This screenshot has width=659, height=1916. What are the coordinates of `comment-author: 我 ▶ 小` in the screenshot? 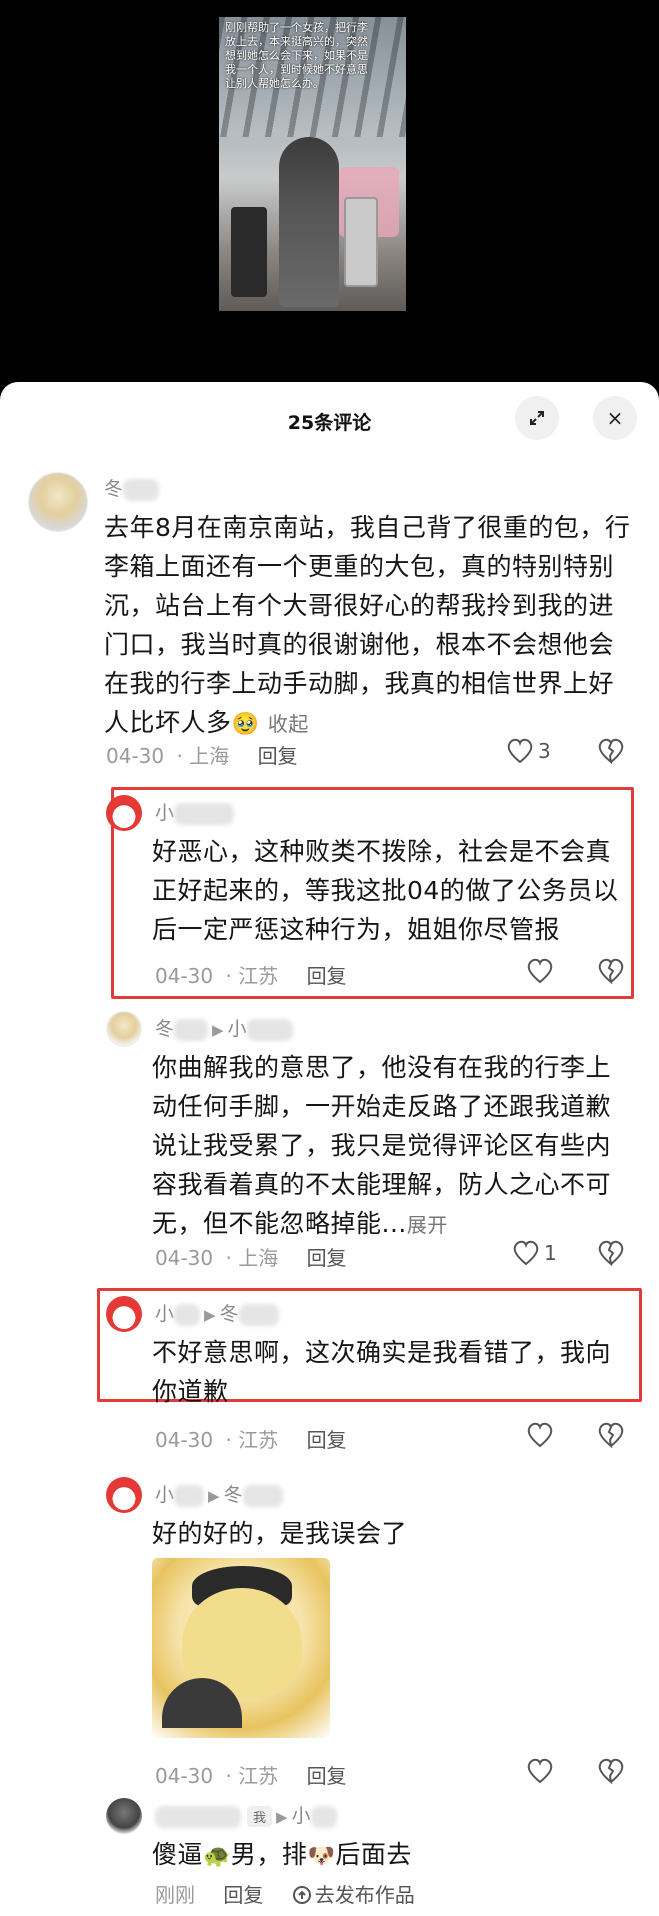 It's located at (246, 1814).